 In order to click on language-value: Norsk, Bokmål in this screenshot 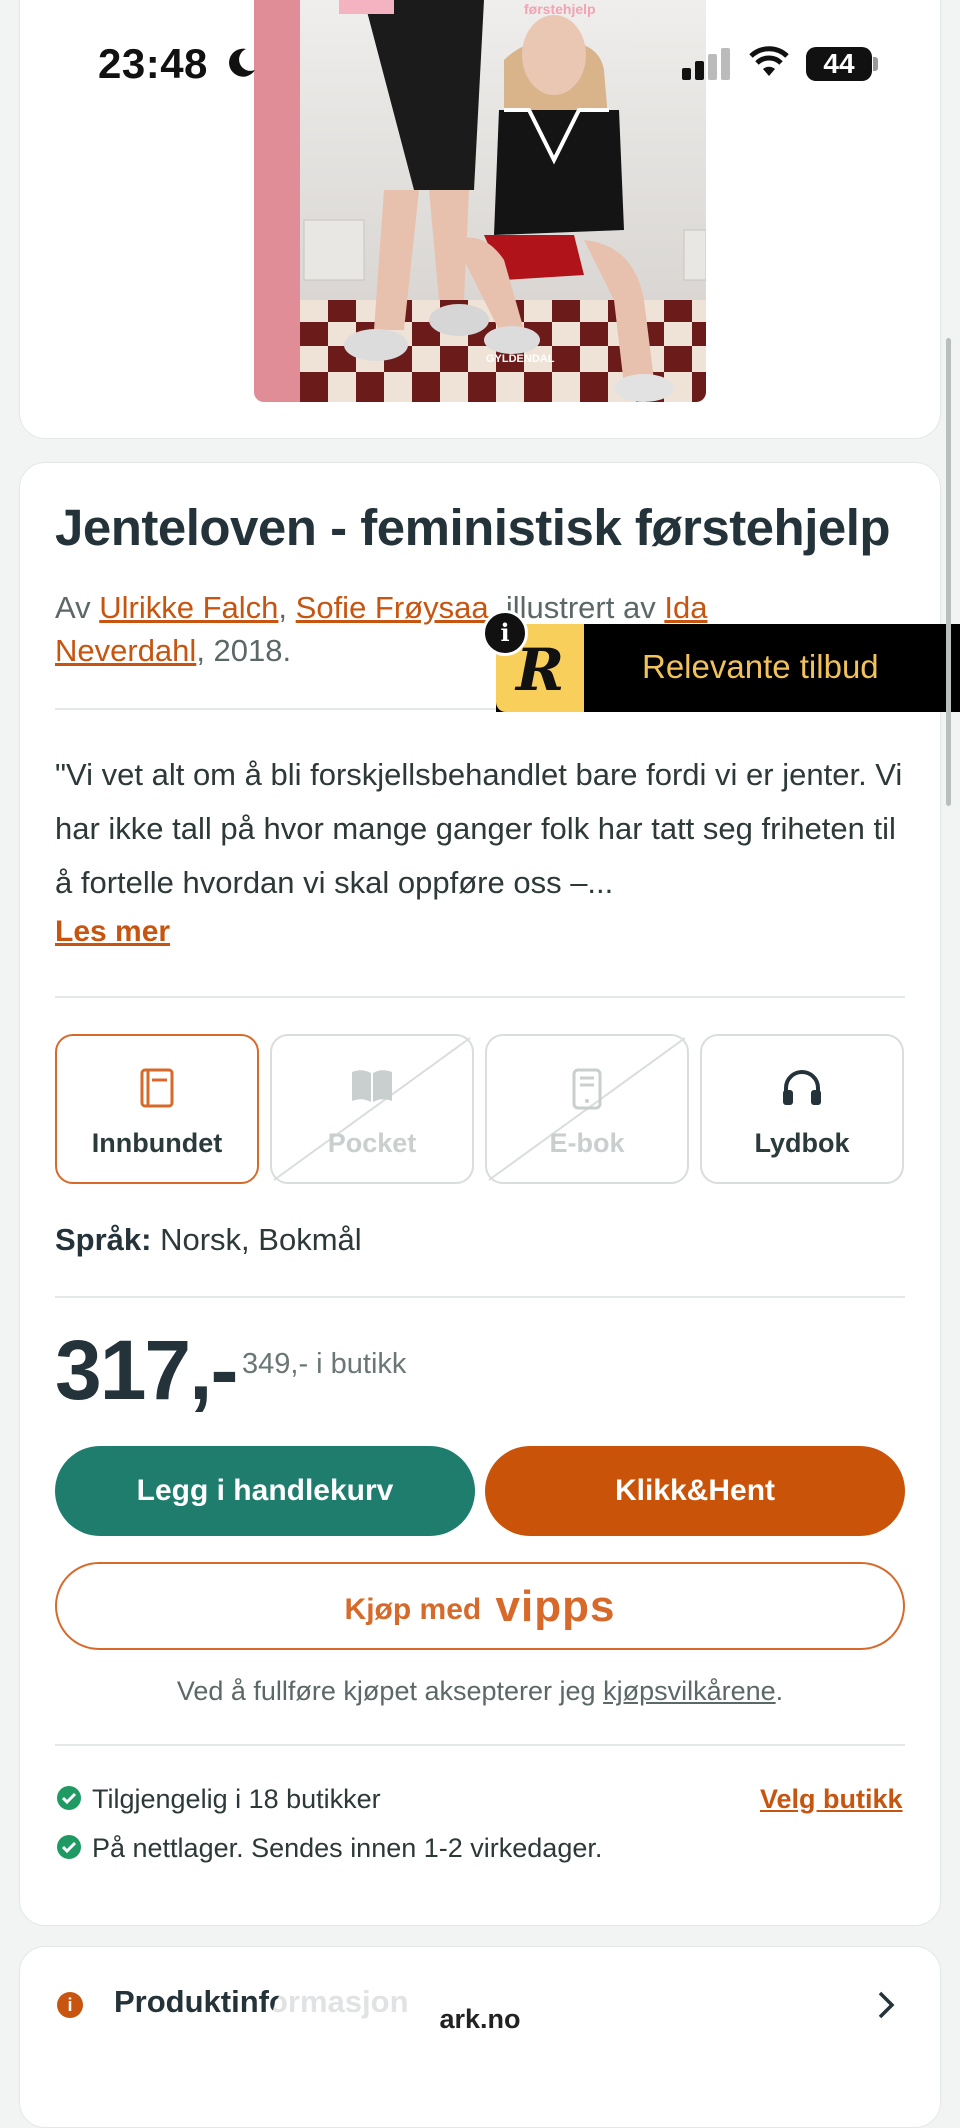, I will do `click(261, 1239)`.